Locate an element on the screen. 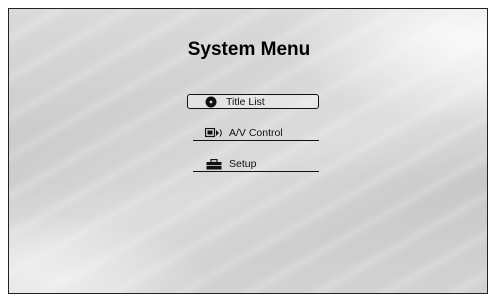  menu-item-av-control: A/V Control is located at coordinates (256, 133).